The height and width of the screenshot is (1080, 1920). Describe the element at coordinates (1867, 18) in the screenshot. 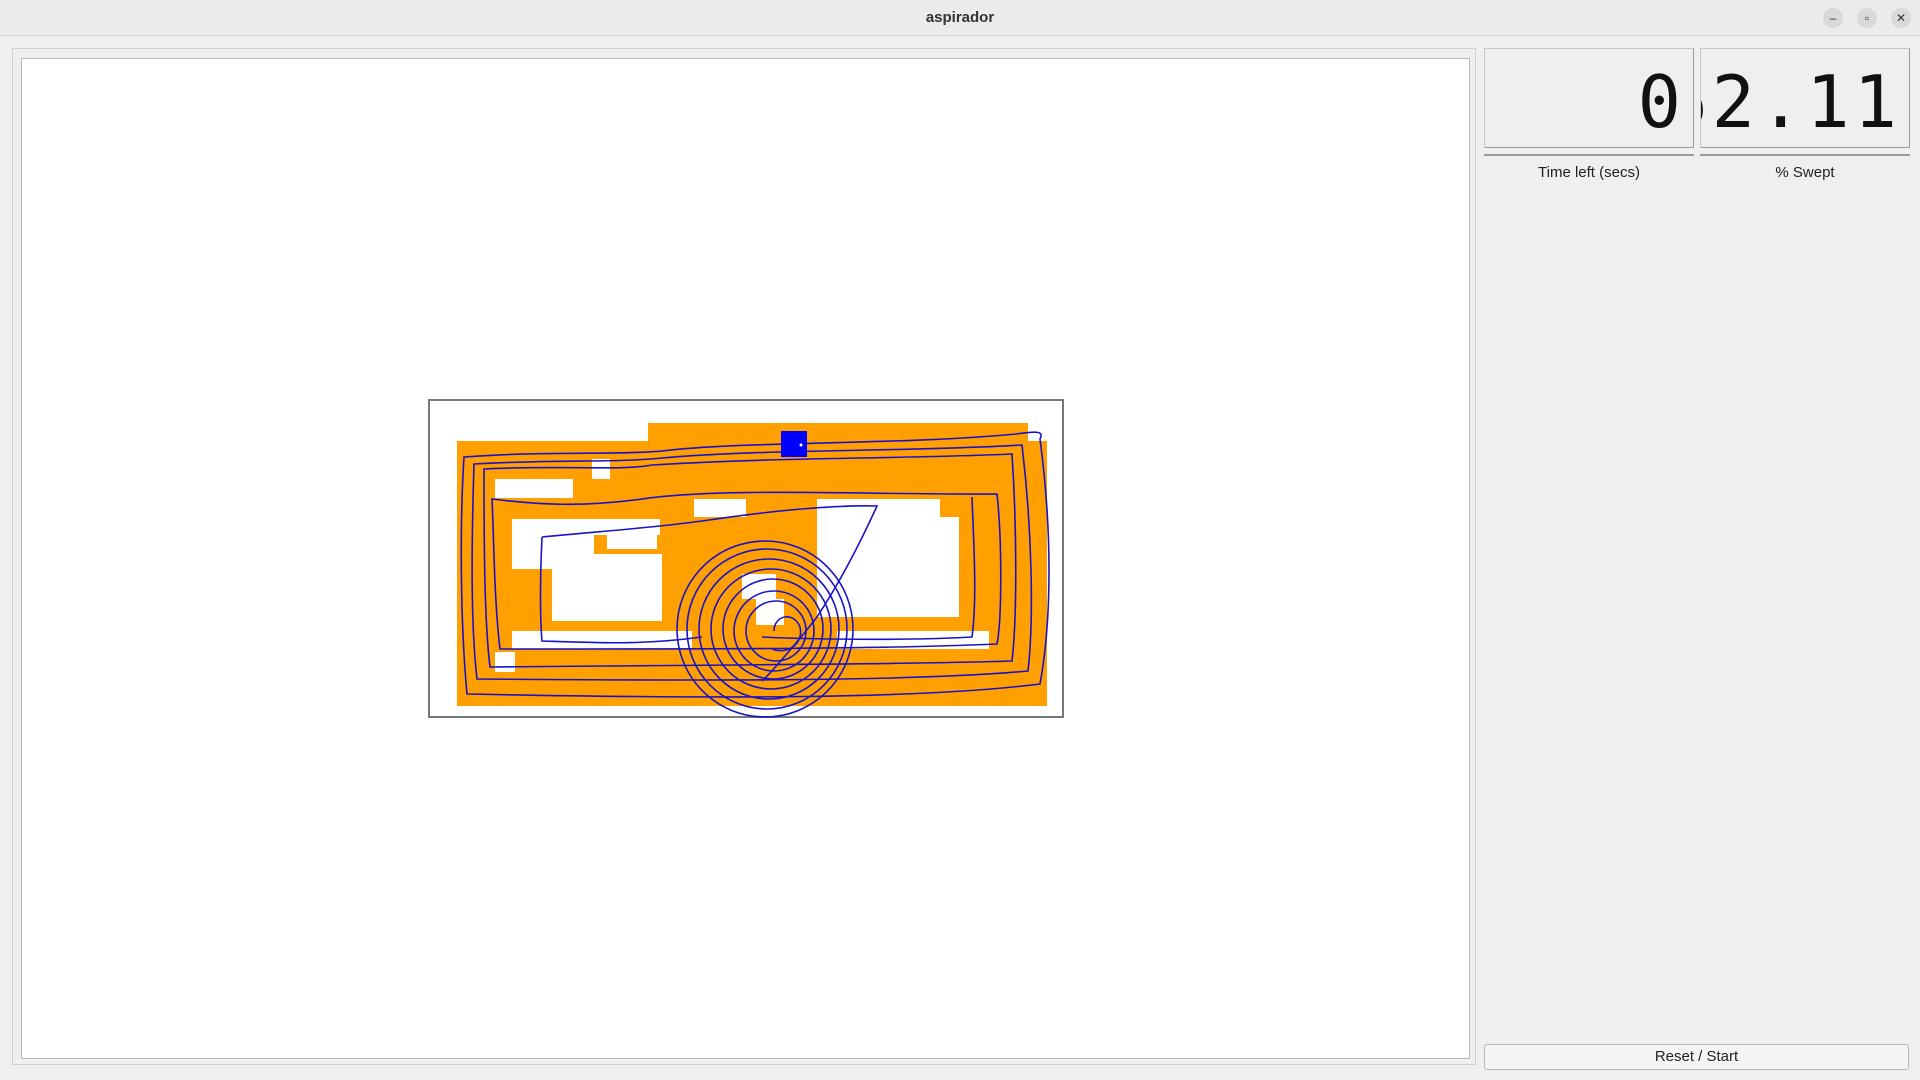

I see `maximize-icon: ▫` at that location.